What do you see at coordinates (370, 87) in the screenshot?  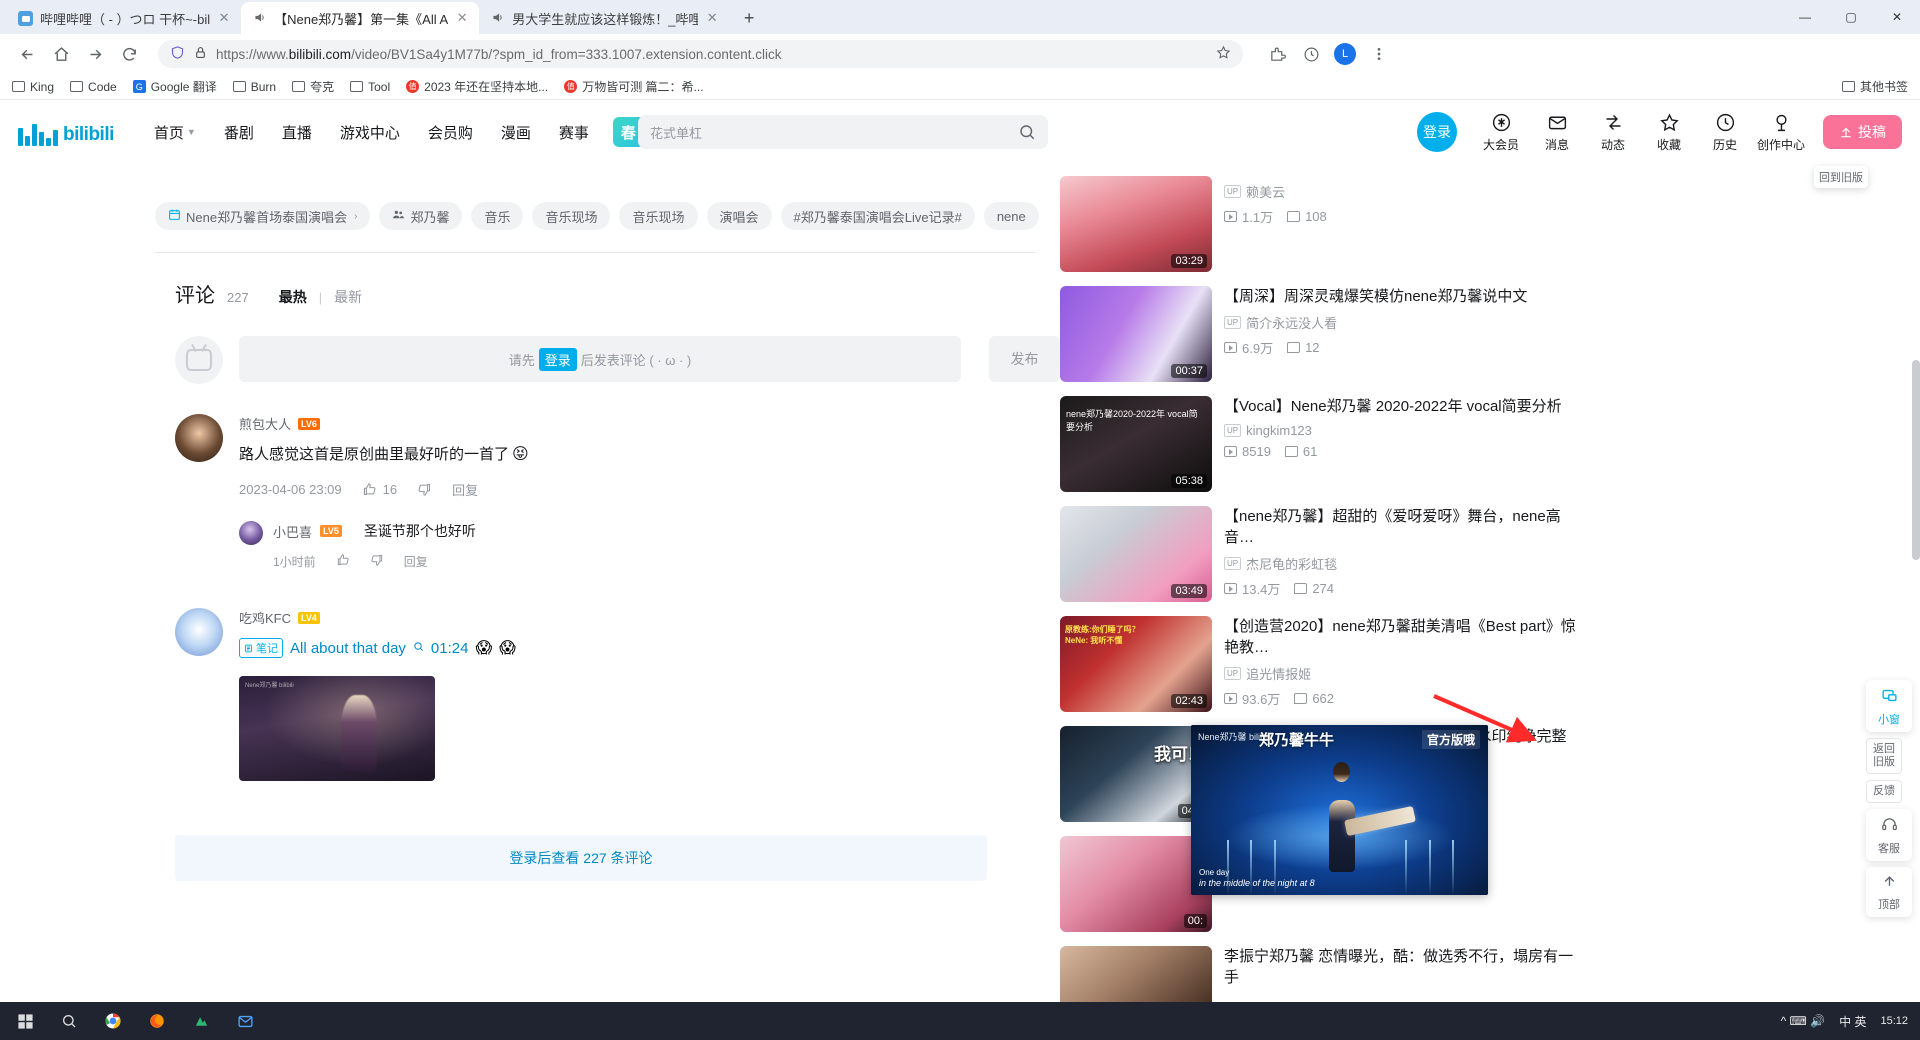 I see `bookmark-tool: Tool` at bounding box center [370, 87].